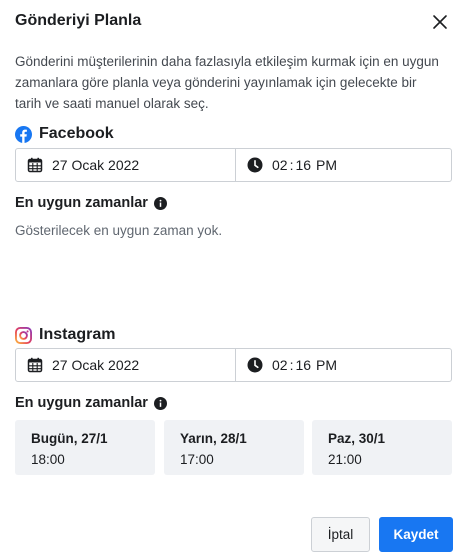 Image resolution: width=464 pixels, height=552 pixels. Describe the element at coordinates (280, 165) in the screenshot. I see `facebook-time-hour: 02` at that location.